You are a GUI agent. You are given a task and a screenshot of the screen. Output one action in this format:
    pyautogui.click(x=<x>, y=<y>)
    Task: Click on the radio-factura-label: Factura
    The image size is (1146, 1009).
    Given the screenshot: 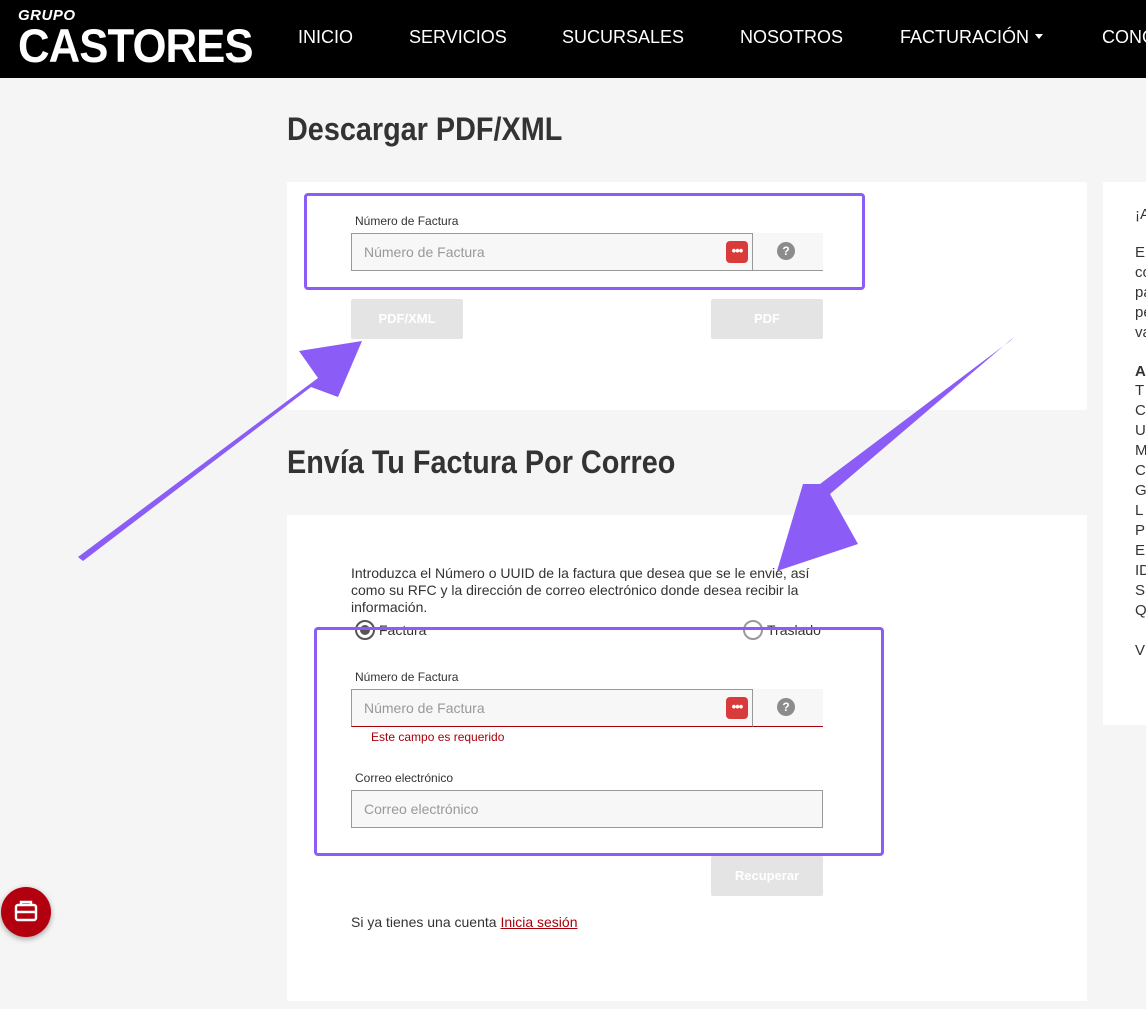 What is the action you would take?
    pyautogui.click(x=403, y=630)
    